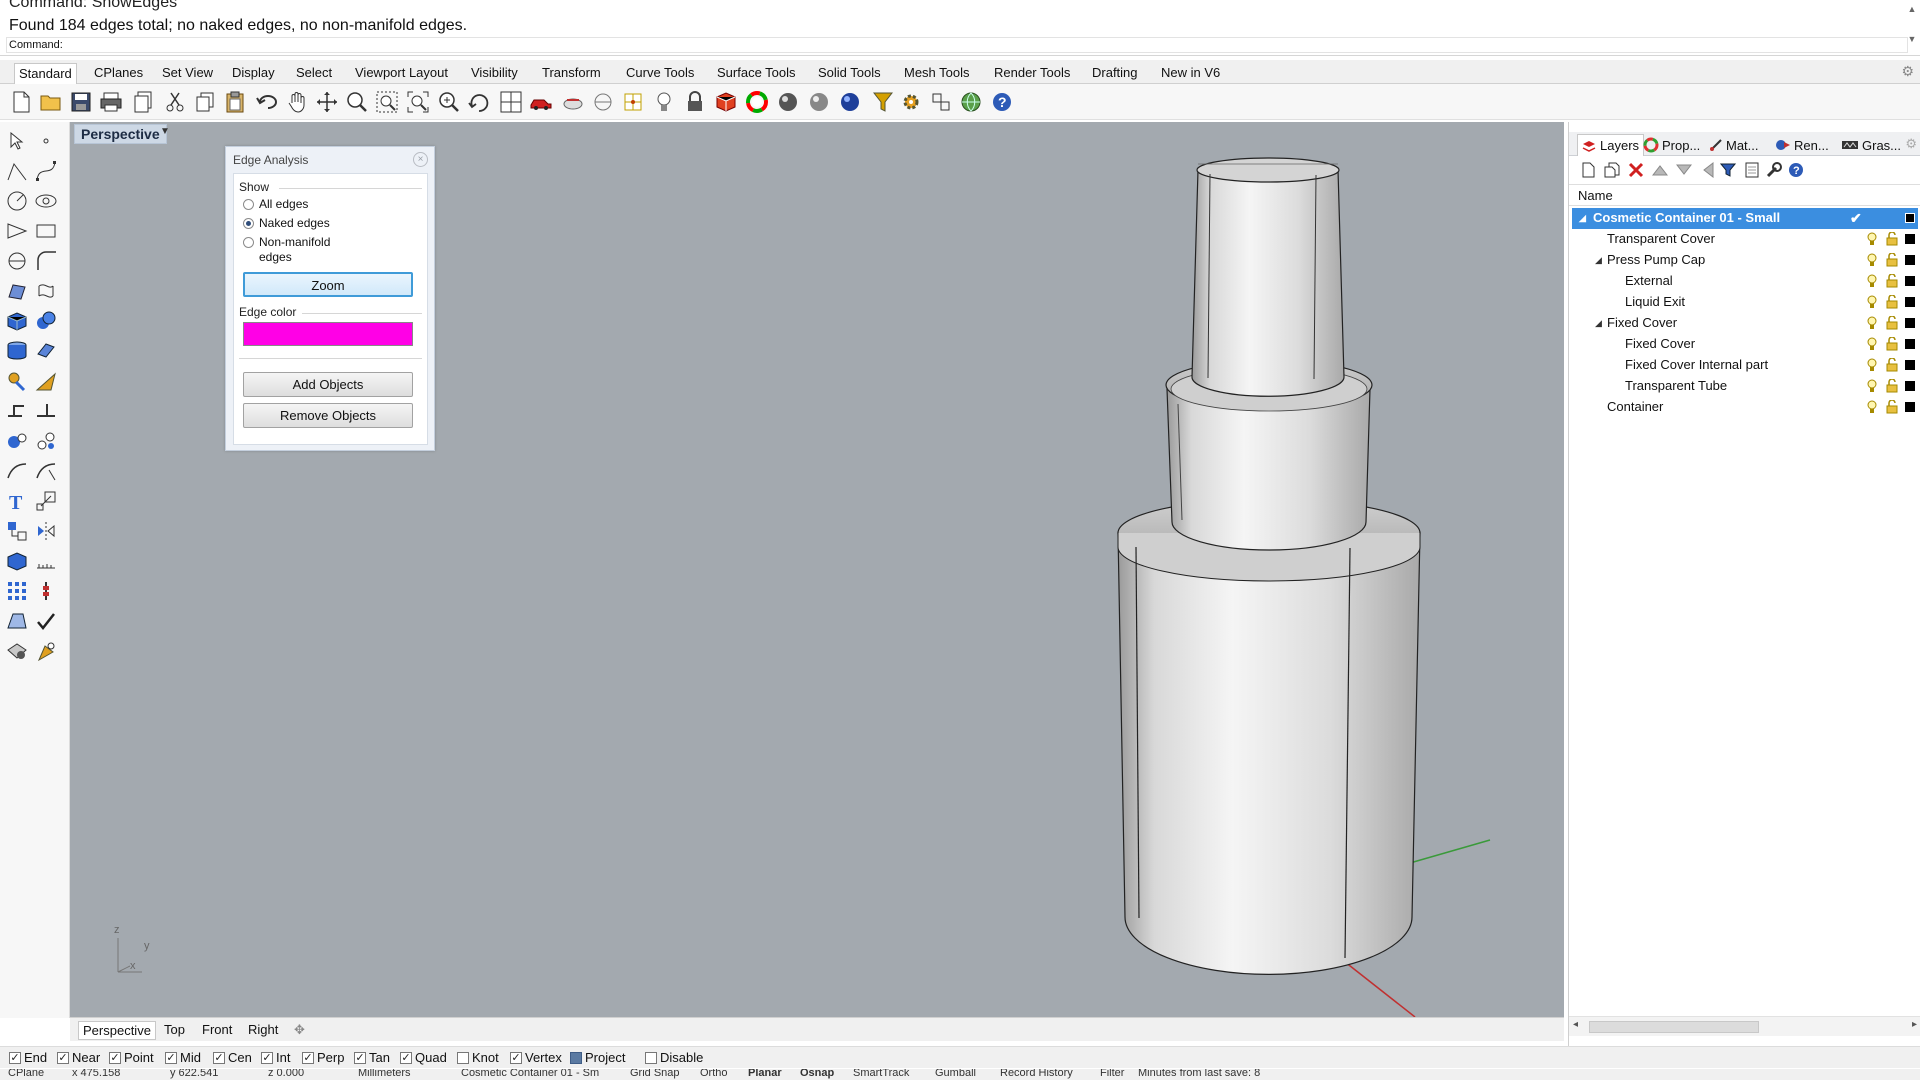 This screenshot has height=1080, width=1920. What do you see at coordinates (21, 102) in the screenshot?
I see `new-icon` at bounding box center [21, 102].